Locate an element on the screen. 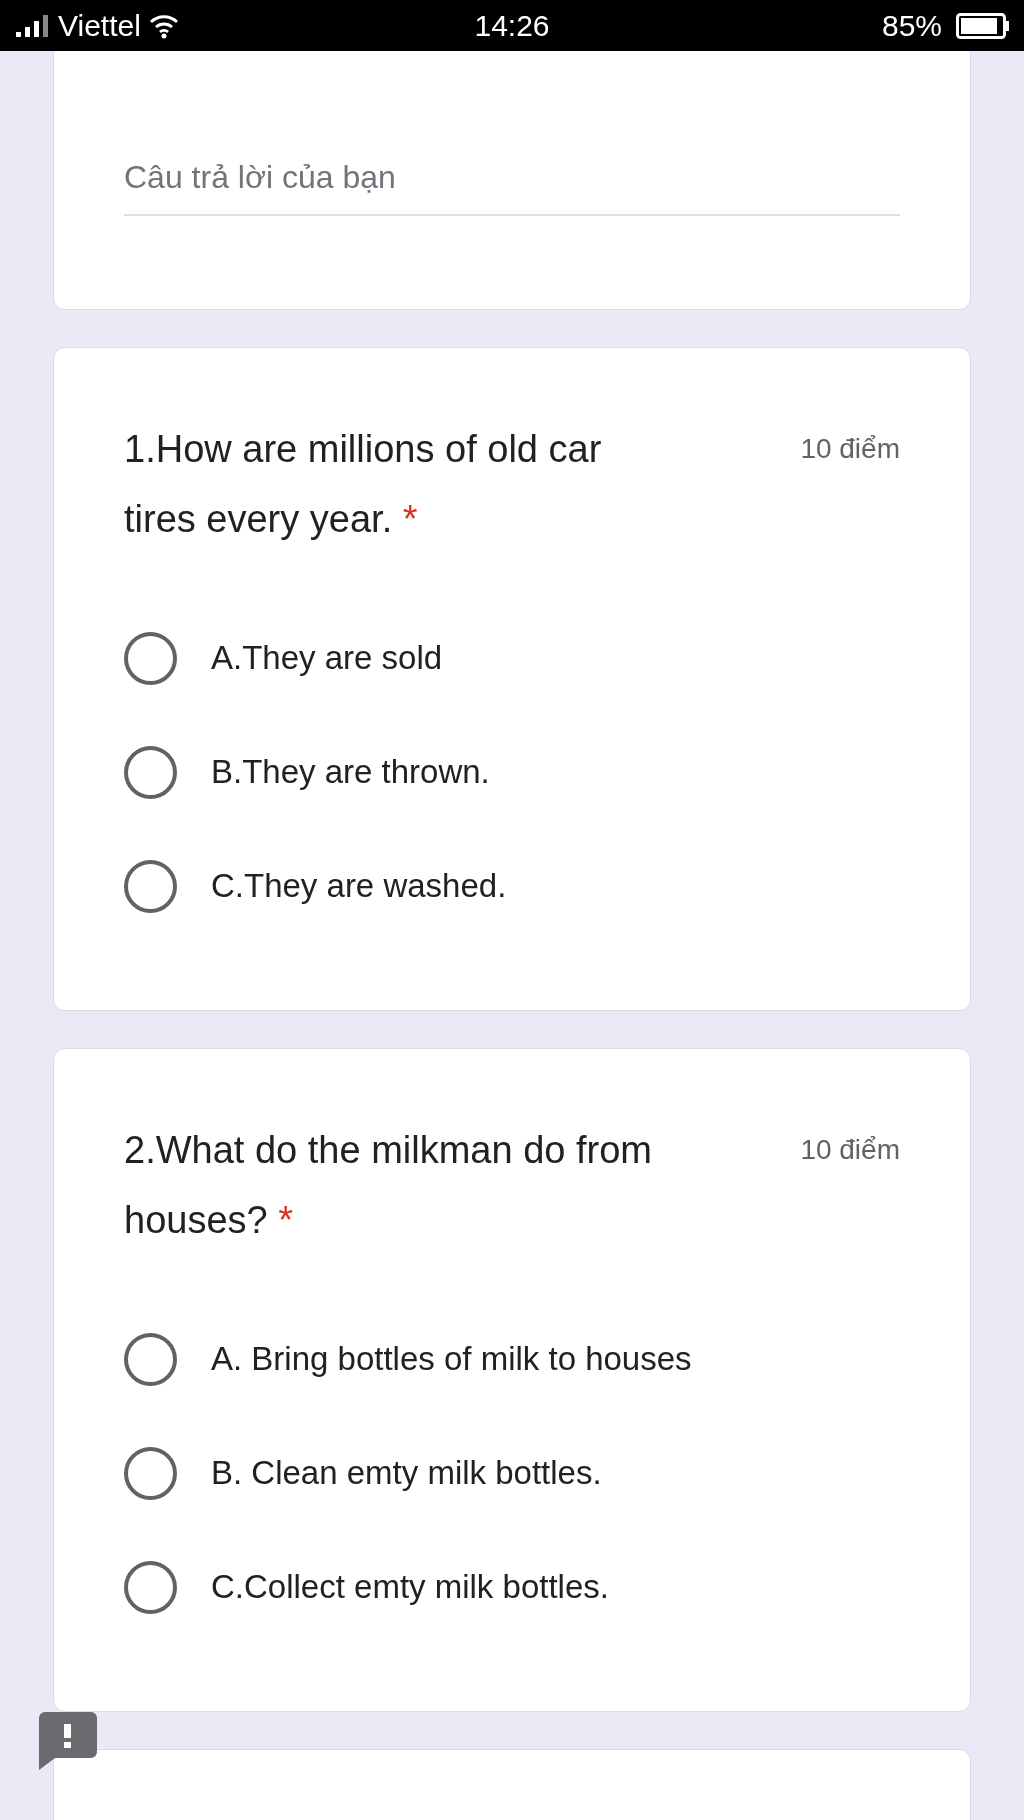 This screenshot has height=1820, width=1024. carrier-name: Viettel is located at coordinates (99, 26).